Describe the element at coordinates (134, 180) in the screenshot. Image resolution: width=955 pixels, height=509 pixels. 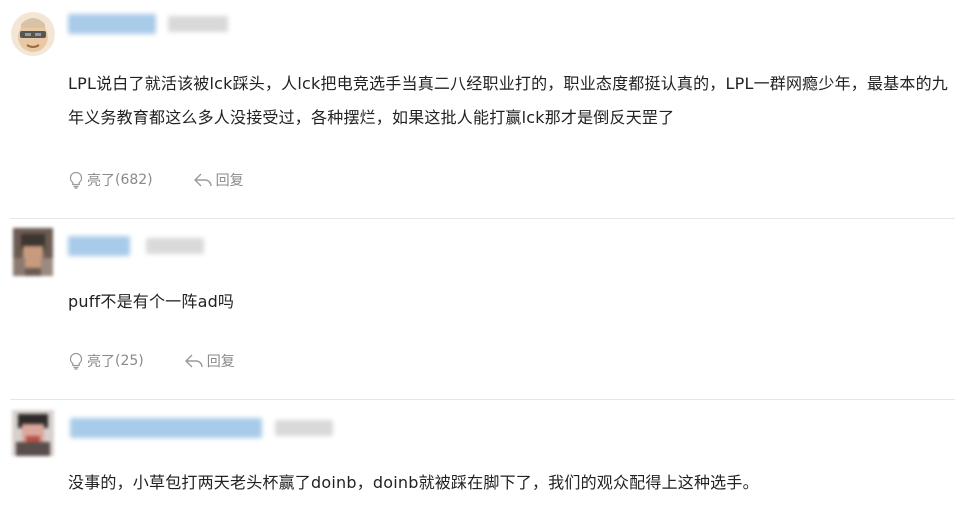
I see `like-count: (682)` at that location.